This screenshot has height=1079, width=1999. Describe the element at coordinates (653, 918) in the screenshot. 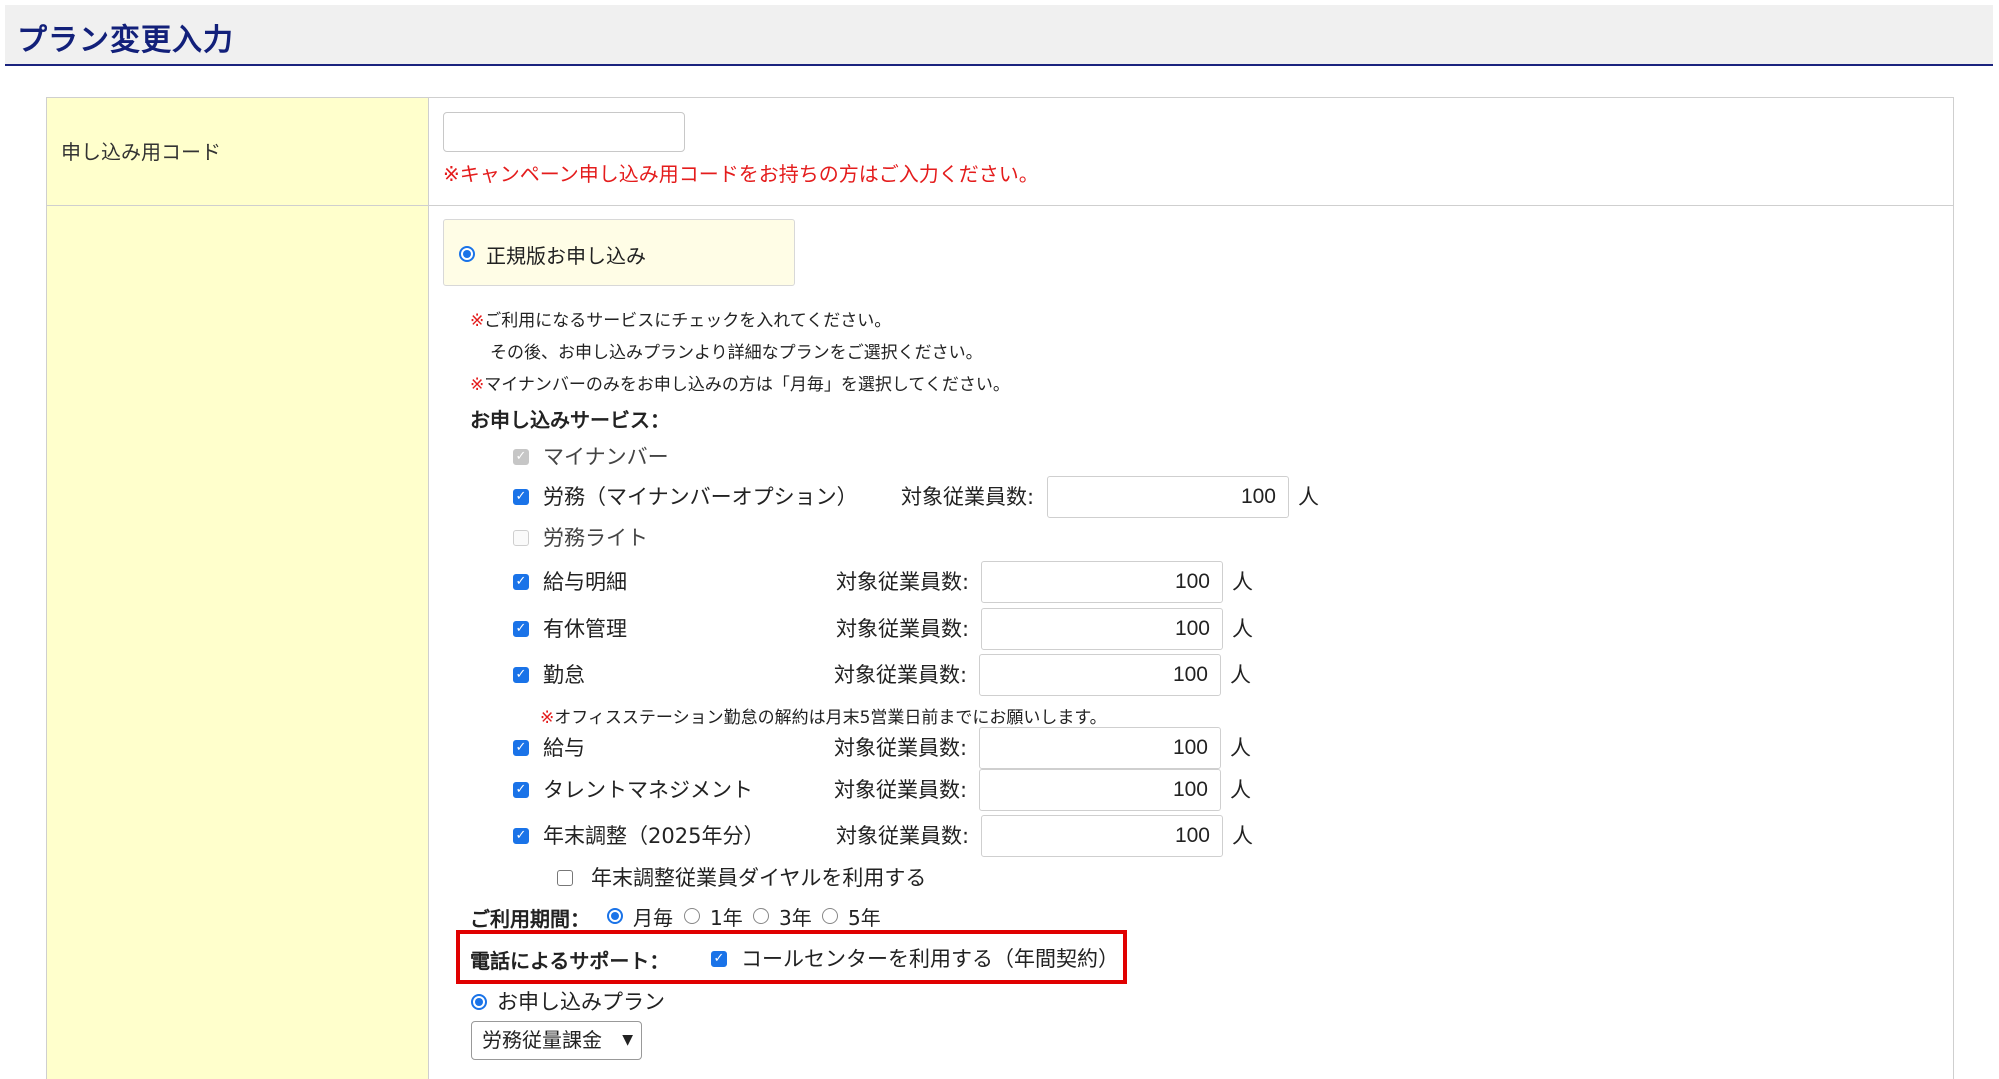

I see `period-option-monthly: 月毎` at that location.